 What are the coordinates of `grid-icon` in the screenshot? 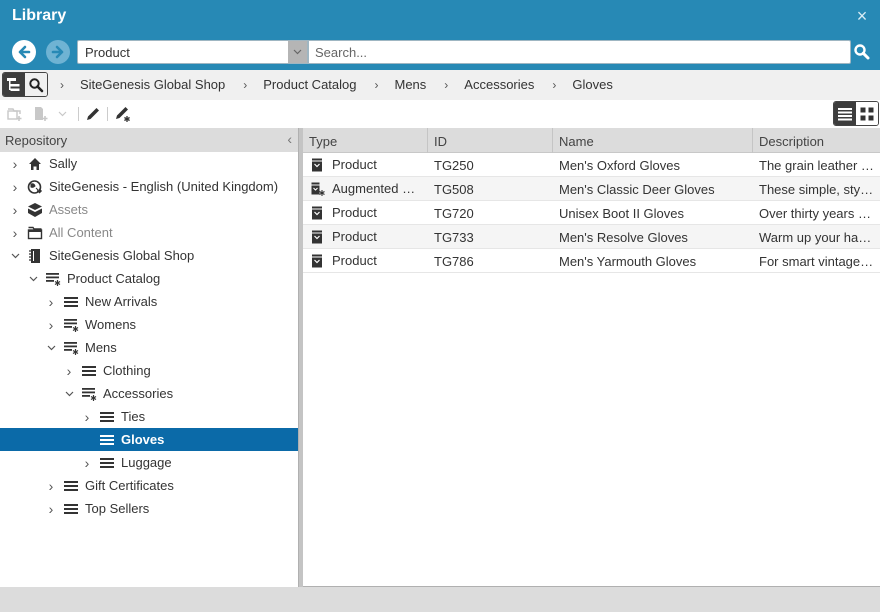 It's located at (867, 113).